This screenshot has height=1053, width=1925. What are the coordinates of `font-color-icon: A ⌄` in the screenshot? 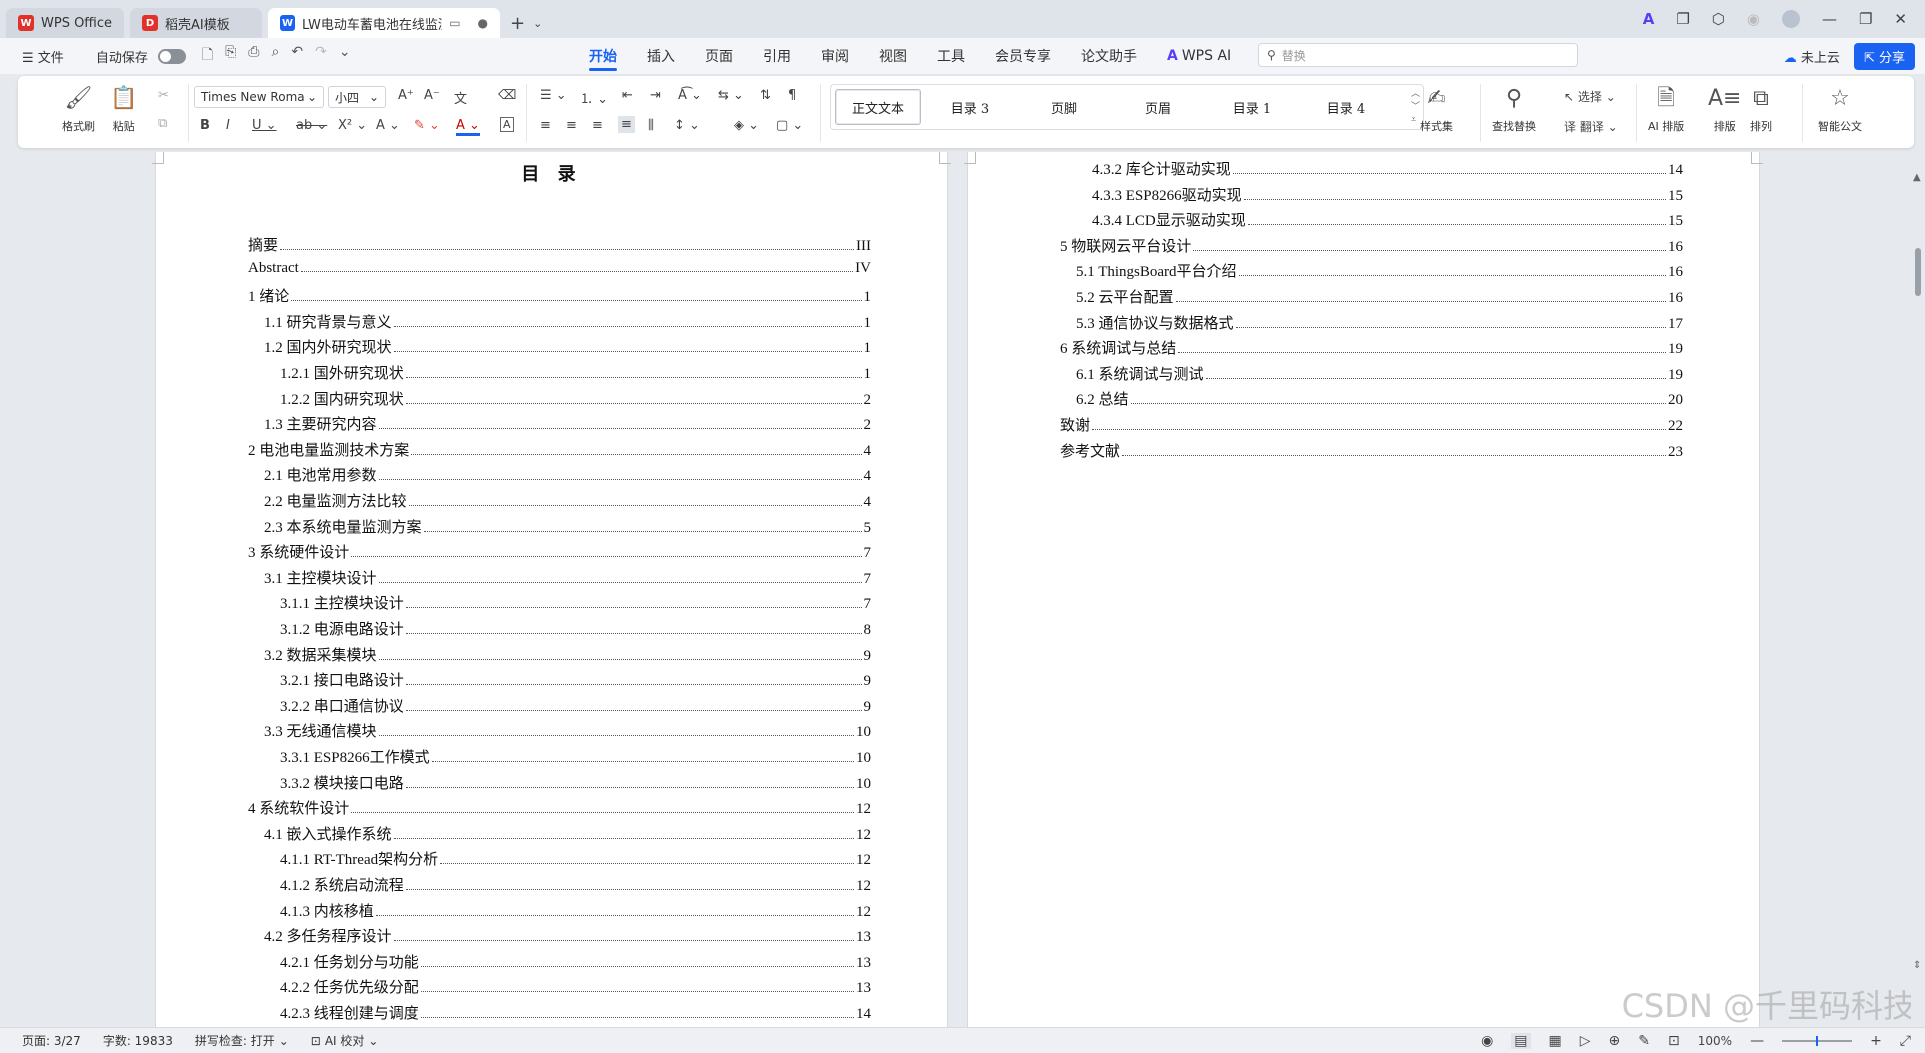 It's located at (468, 127).